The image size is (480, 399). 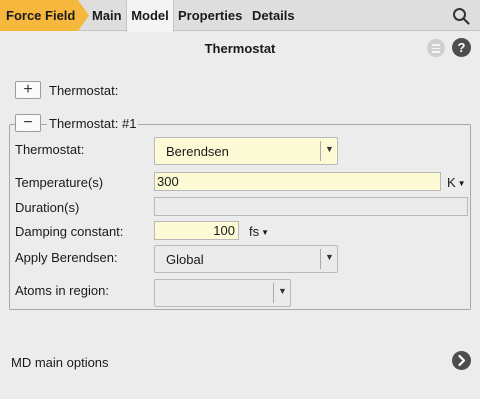 What do you see at coordinates (69, 231) in the screenshot?
I see `damping-constant-label: Damping constant:` at bounding box center [69, 231].